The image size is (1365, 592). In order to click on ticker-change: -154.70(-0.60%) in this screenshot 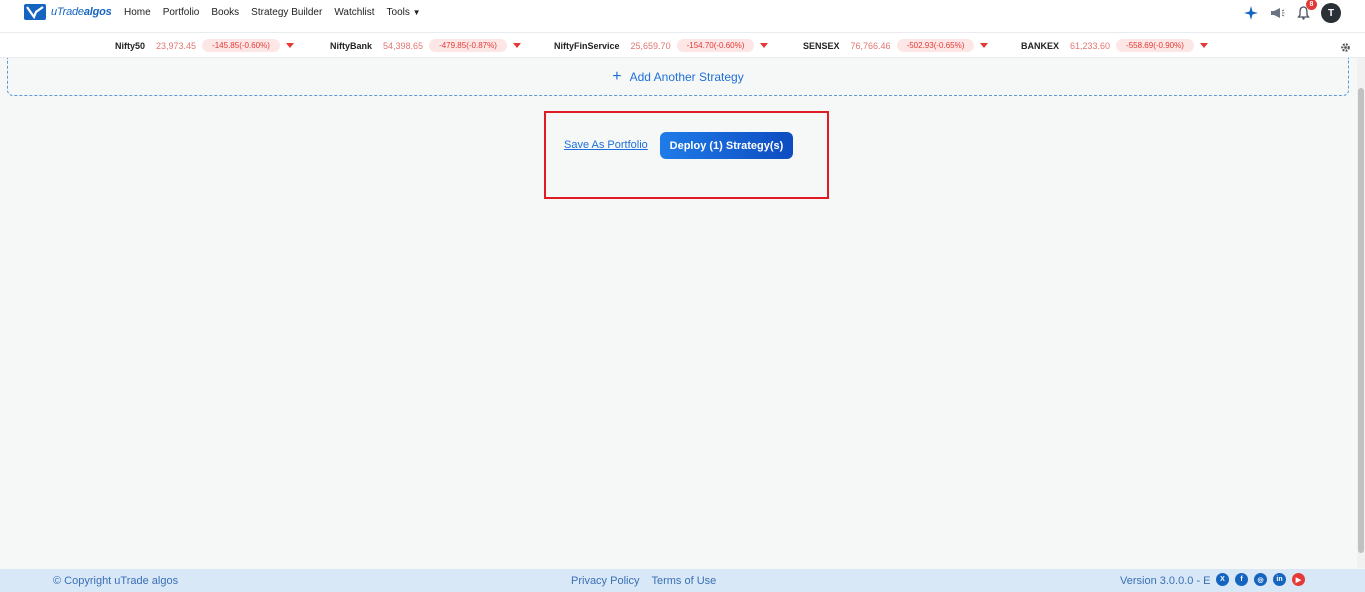, I will do `click(715, 45)`.